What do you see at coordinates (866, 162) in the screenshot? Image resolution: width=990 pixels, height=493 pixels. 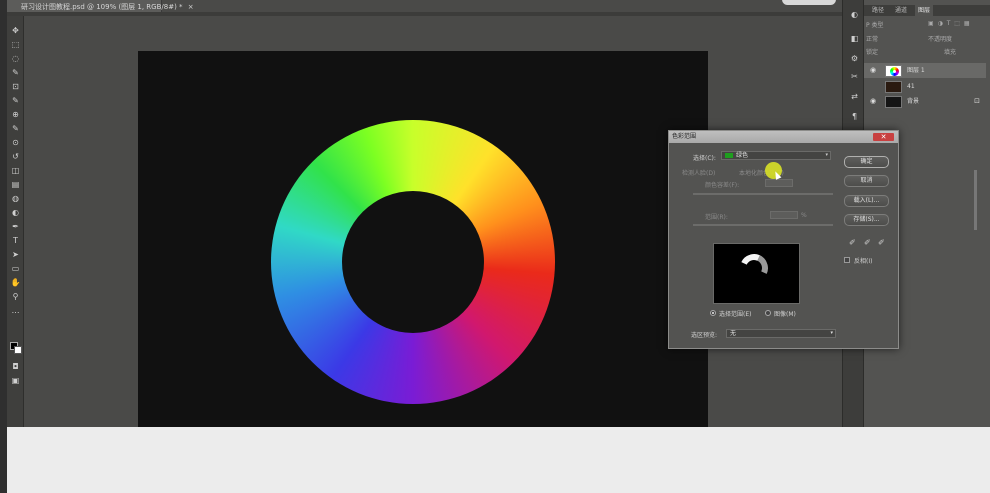 I see `ok-button: 确定` at bounding box center [866, 162].